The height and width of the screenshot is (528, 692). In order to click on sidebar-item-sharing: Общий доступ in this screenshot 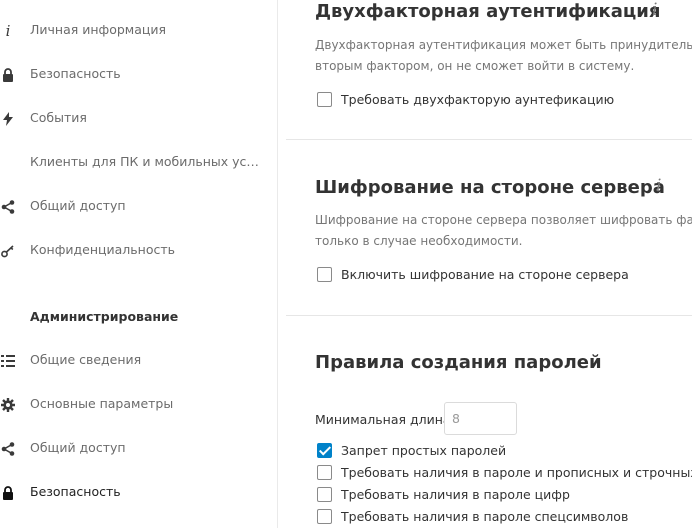, I will do `click(138, 207)`.